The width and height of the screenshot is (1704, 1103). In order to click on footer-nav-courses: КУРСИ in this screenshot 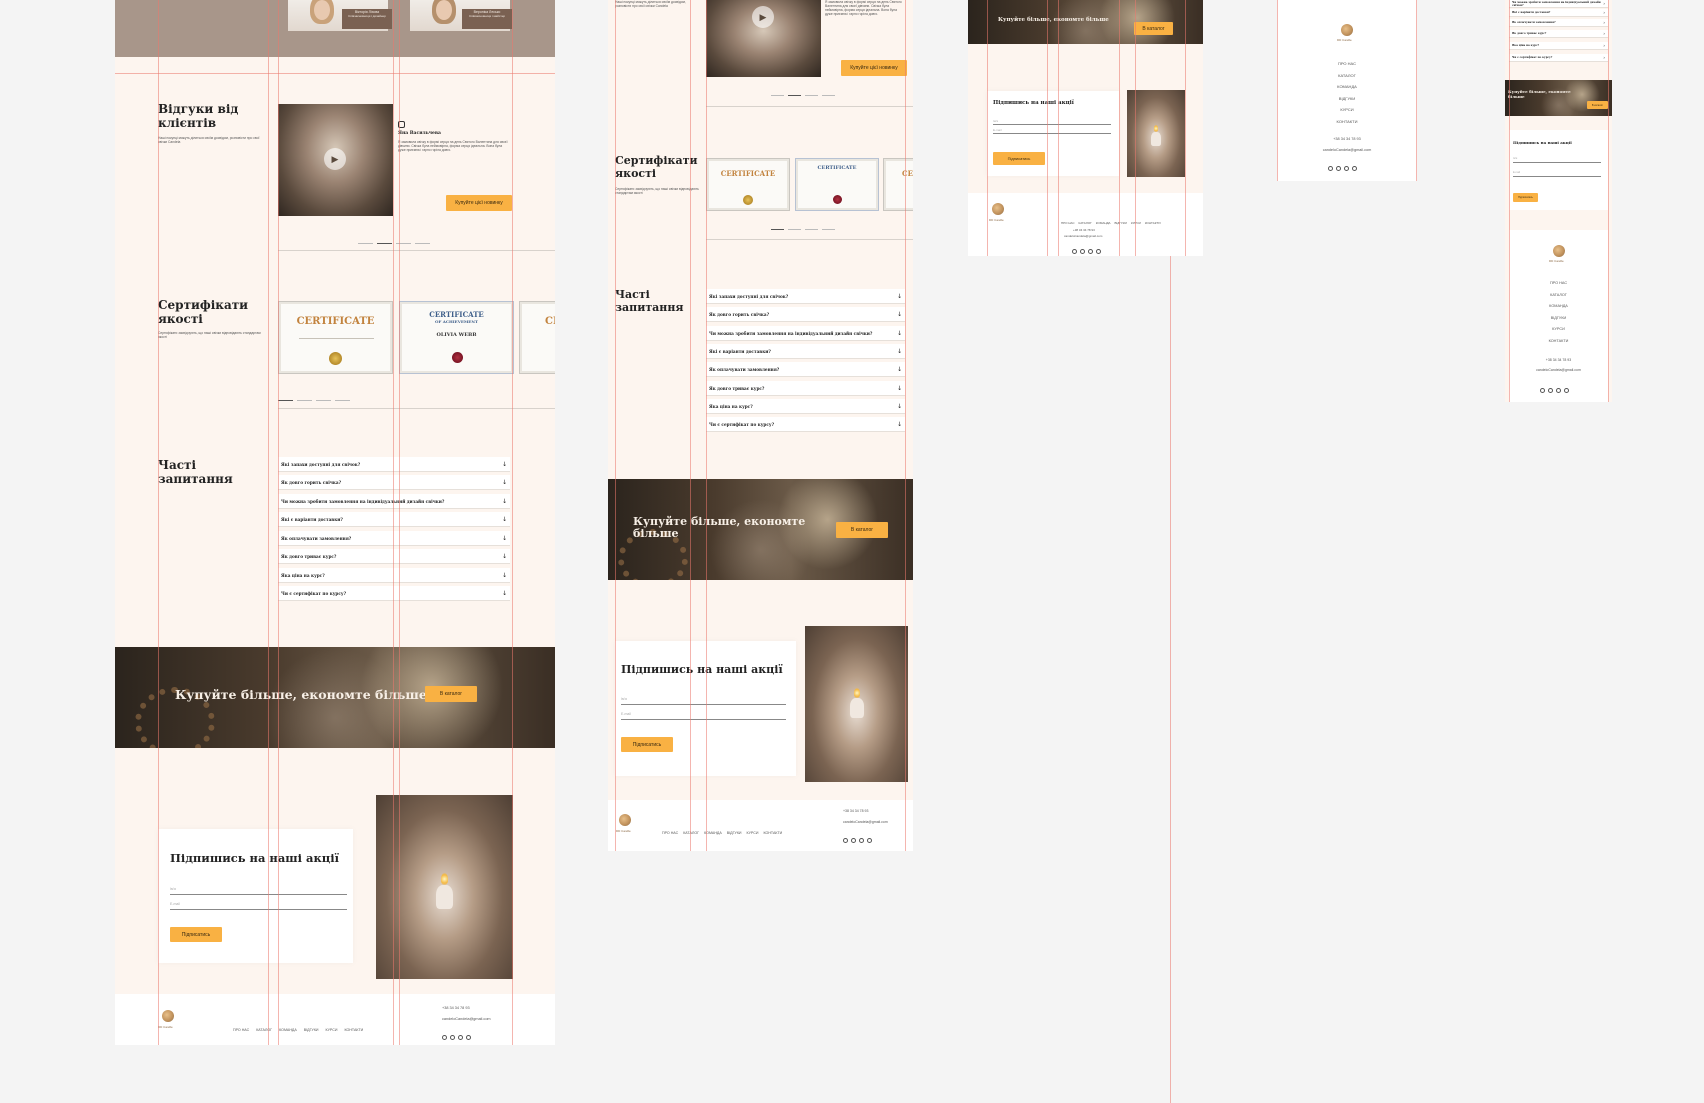, I will do `click(753, 833)`.